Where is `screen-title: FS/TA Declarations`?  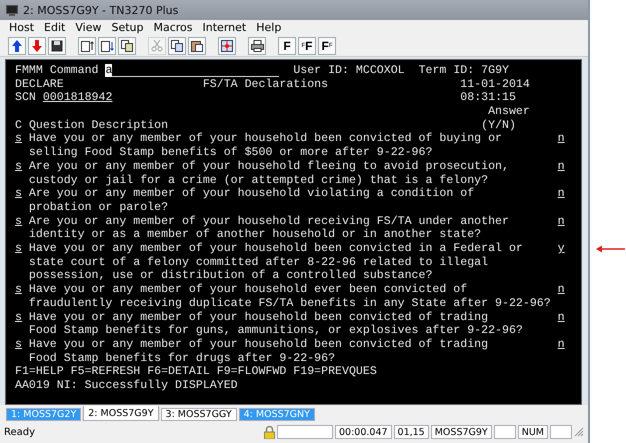 screen-title: FS/TA Declarations is located at coordinates (266, 85).